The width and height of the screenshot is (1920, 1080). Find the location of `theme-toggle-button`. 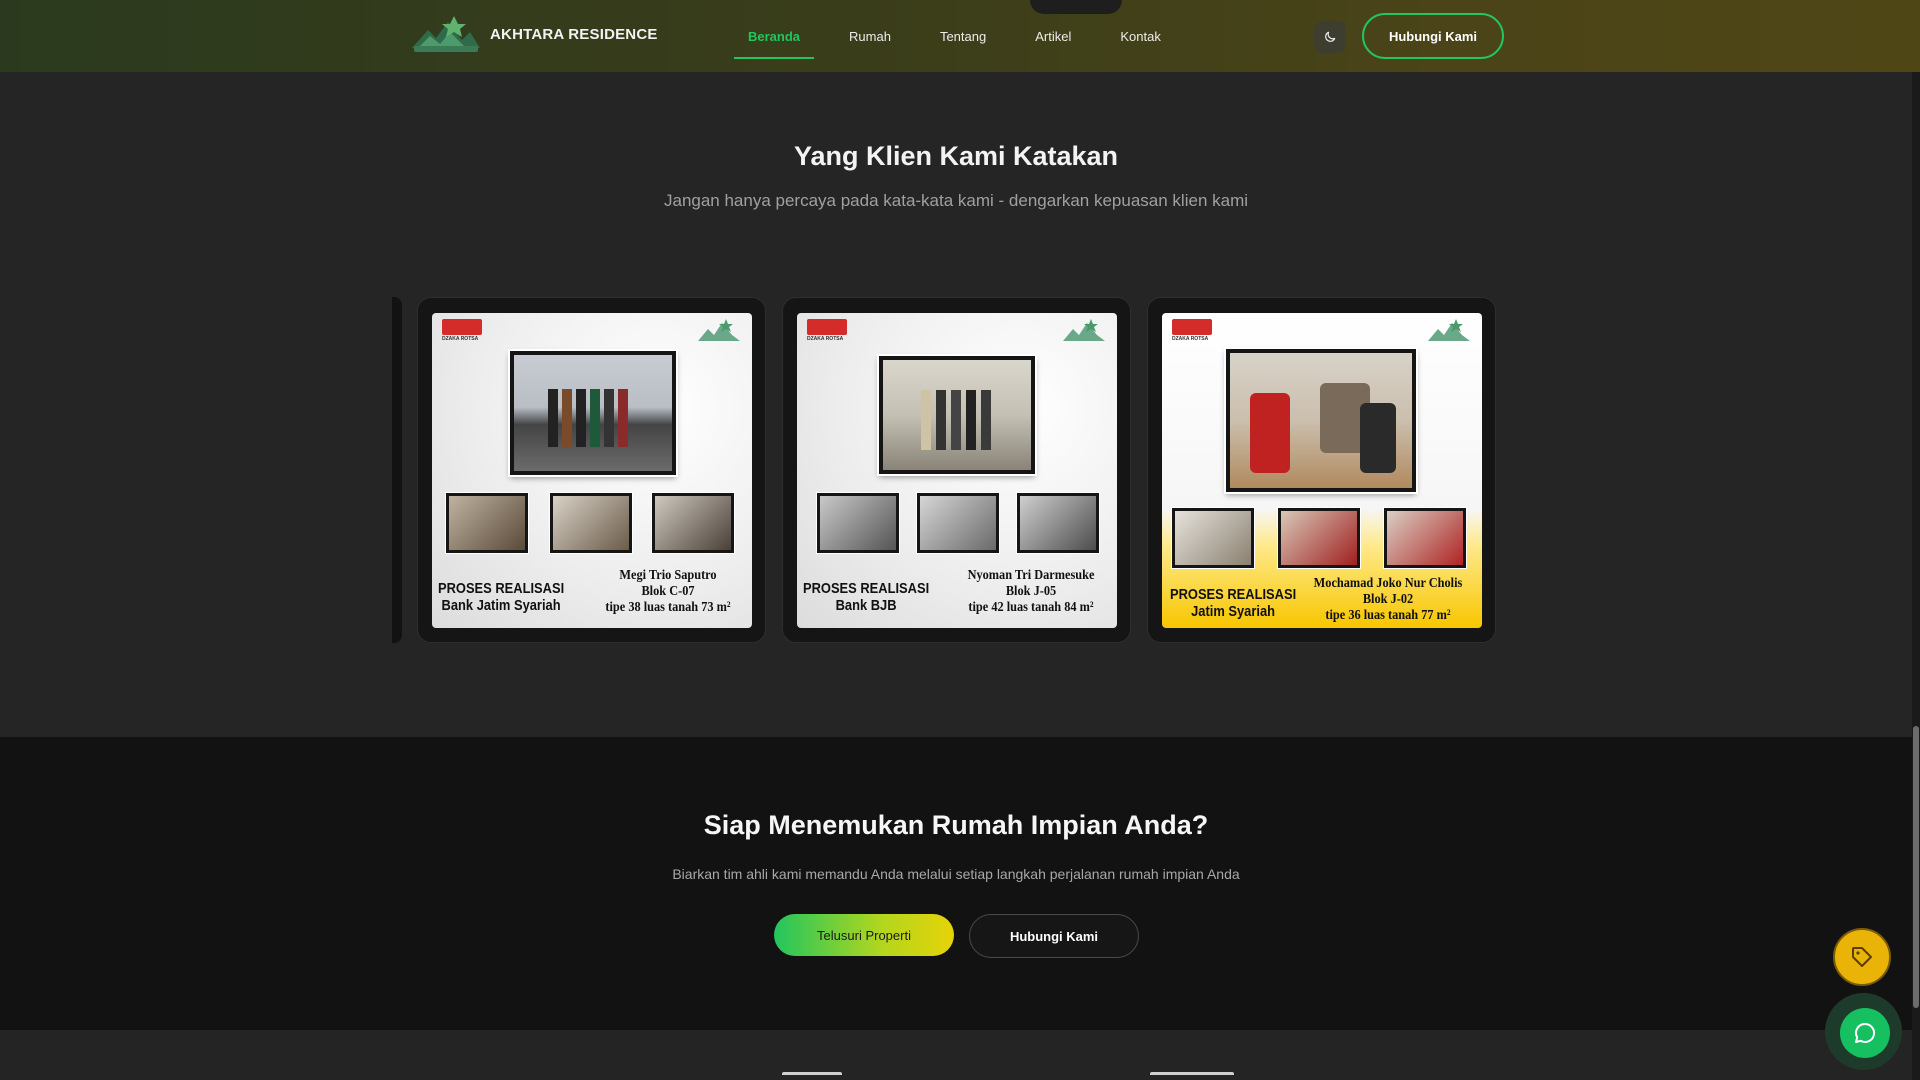

theme-toggle-button is located at coordinates (1330, 37).